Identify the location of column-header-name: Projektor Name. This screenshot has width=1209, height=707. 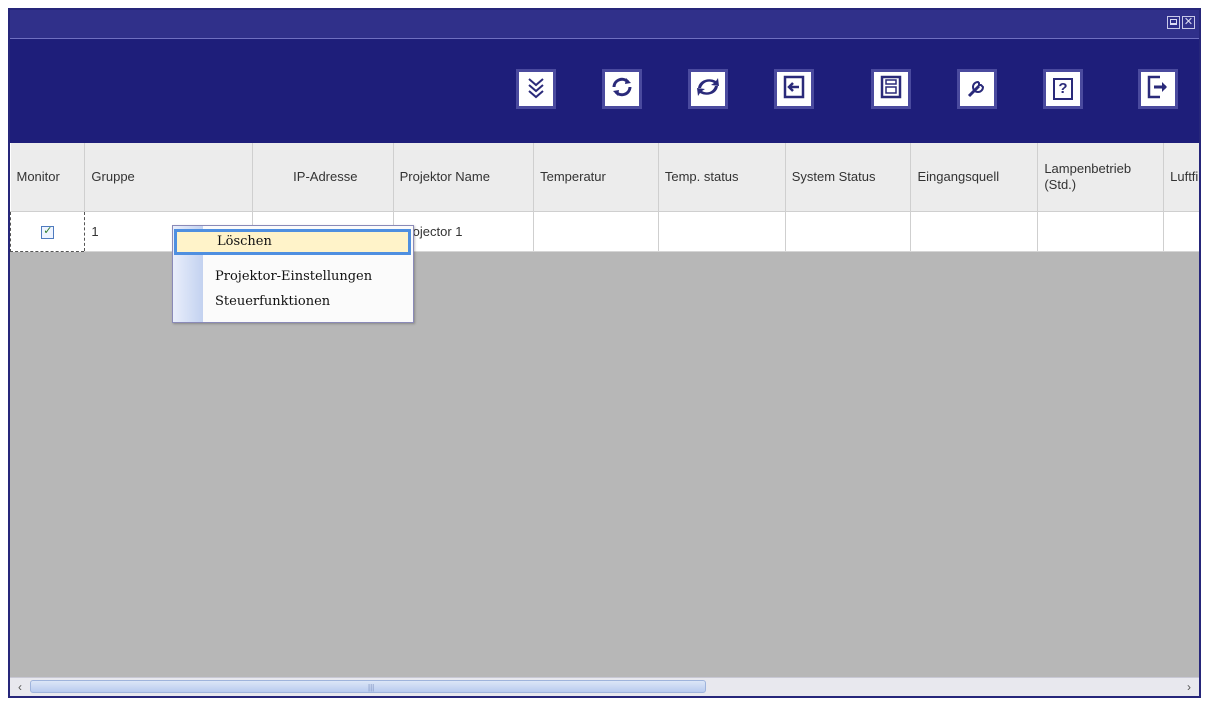
(464, 177).